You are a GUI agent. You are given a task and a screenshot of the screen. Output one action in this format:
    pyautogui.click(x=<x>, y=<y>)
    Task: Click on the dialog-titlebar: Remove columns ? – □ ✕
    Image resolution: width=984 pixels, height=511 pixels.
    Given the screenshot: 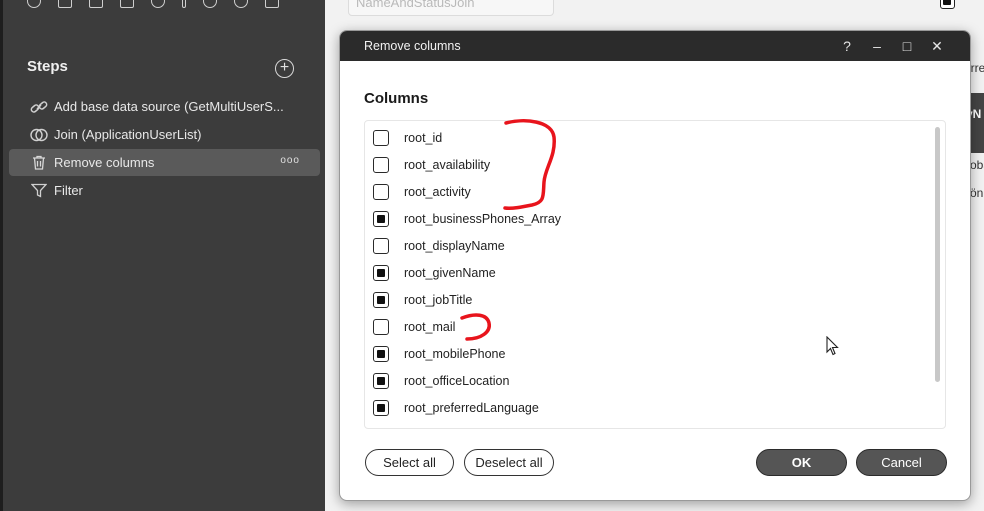 What is the action you would take?
    pyautogui.click(x=655, y=46)
    